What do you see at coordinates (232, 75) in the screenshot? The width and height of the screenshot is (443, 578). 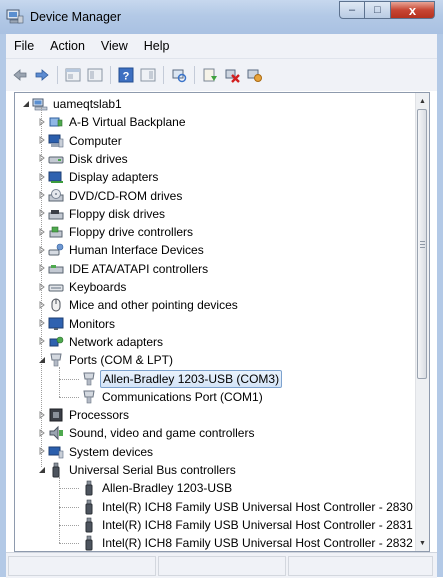 I see `uninstall-device-icon` at bounding box center [232, 75].